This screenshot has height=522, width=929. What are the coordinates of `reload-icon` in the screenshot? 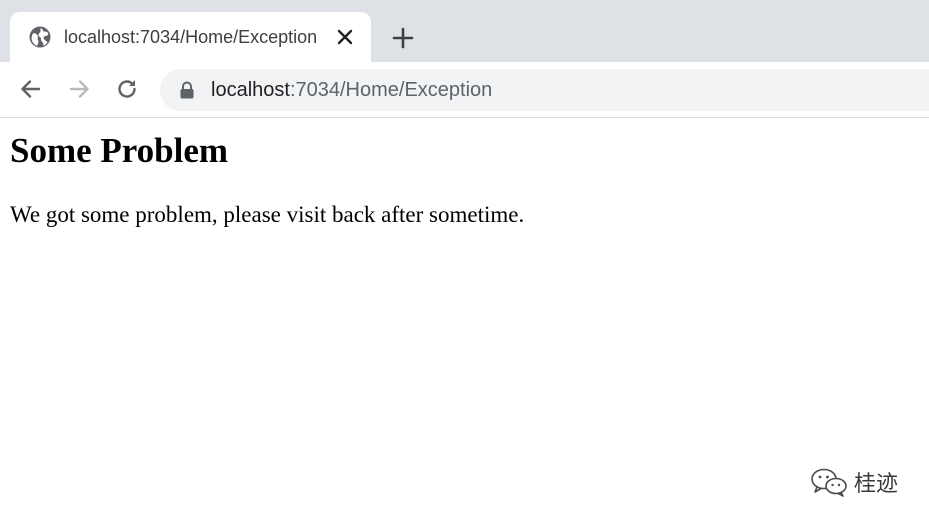 It's located at (127, 89).